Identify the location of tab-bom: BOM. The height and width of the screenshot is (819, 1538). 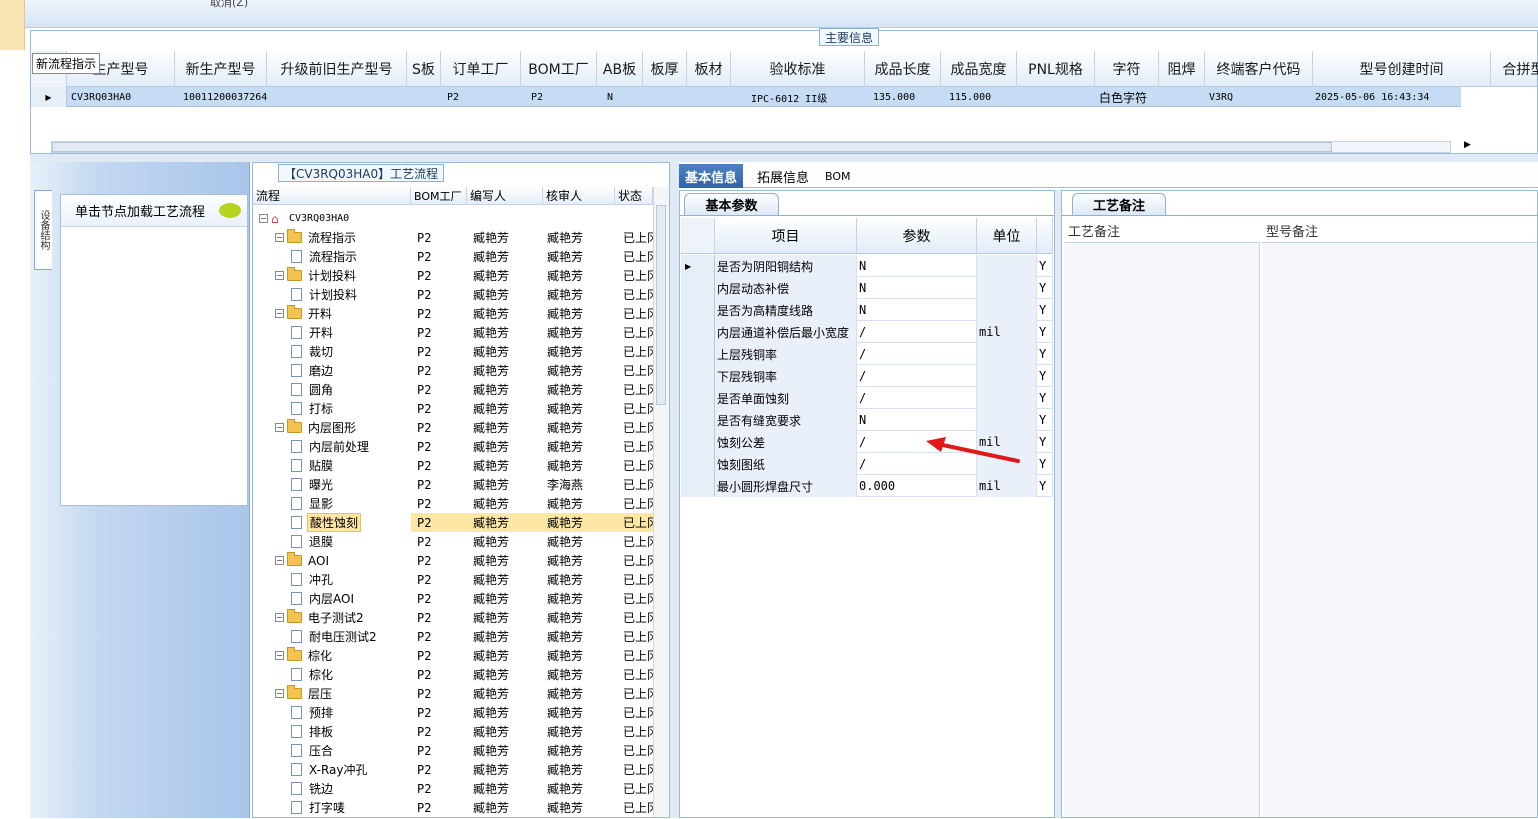
(838, 176).